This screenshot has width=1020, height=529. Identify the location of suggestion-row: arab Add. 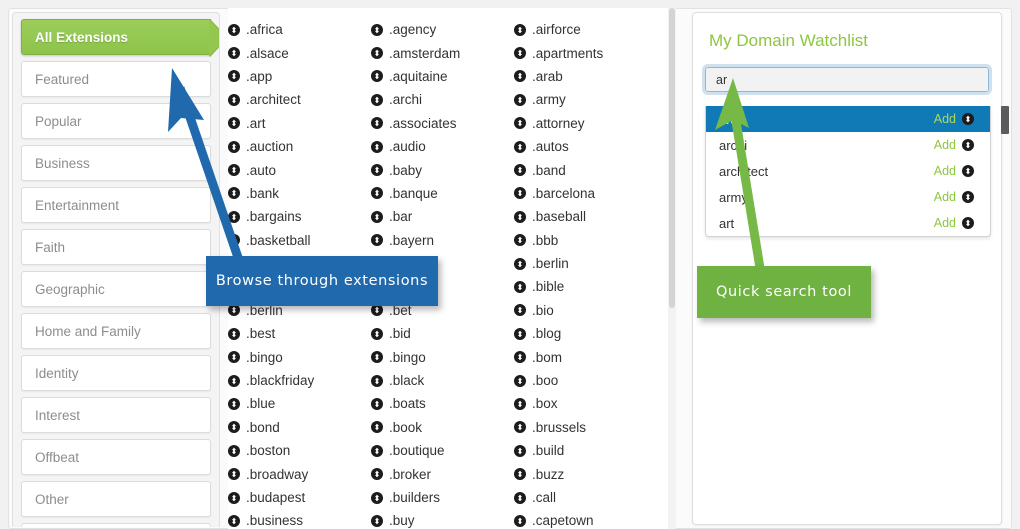
(848, 119).